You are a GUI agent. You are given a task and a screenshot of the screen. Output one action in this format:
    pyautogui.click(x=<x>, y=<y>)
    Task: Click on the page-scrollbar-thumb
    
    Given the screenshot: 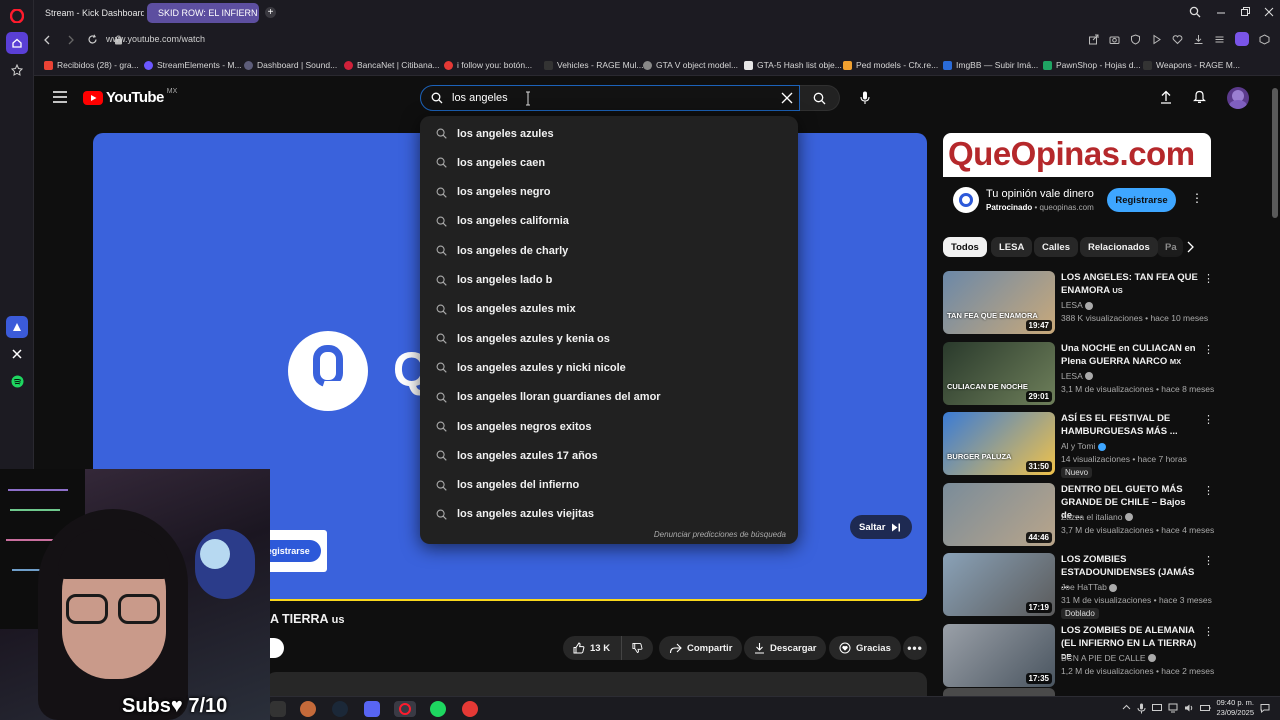 What is the action you would take?
    pyautogui.click(x=1275, y=153)
    